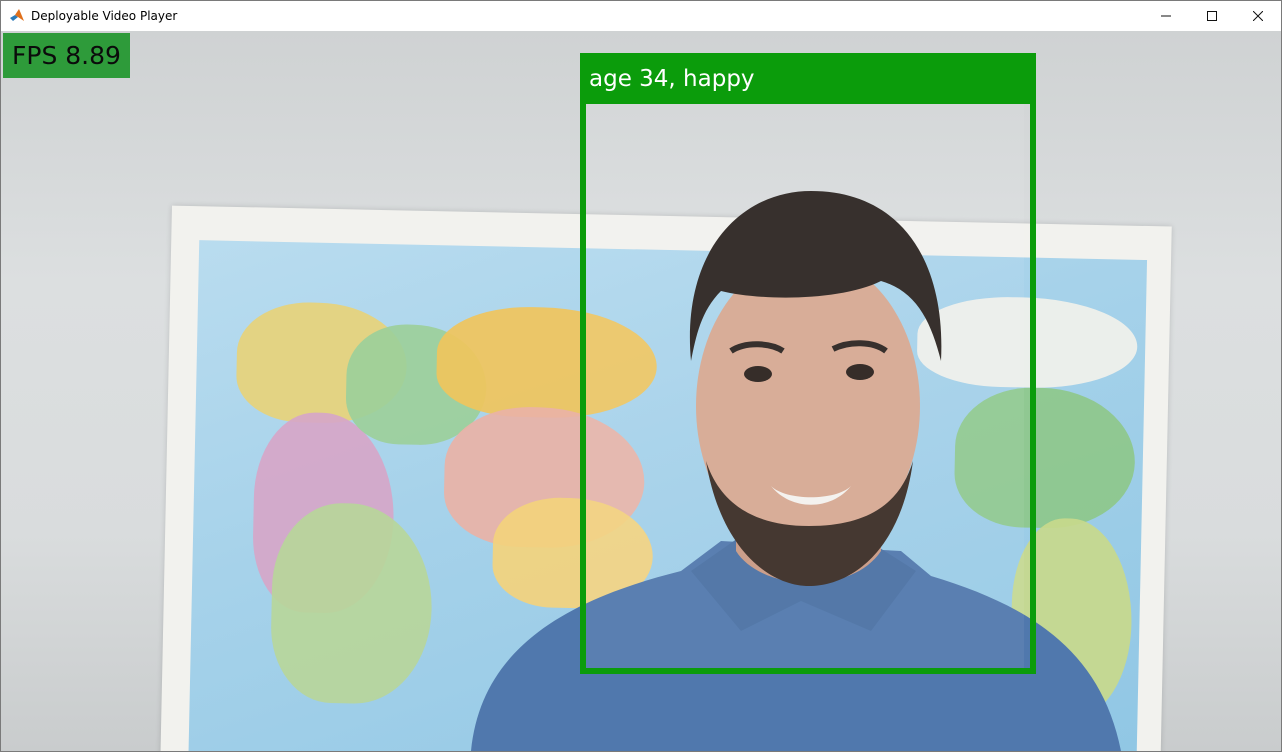 This screenshot has width=1282, height=752. What do you see at coordinates (66, 55) in the screenshot?
I see `fps-counter: FPS 8.89` at bounding box center [66, 55].